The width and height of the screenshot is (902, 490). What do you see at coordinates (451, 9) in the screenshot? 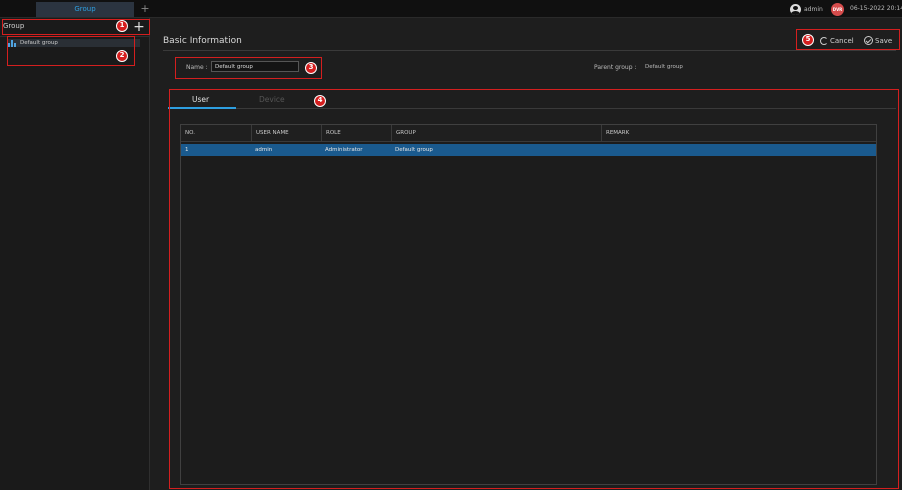
I see `top-bar: Group + admin DVR 06-15-2022 20:14:5` at bounding box center [451, 9].